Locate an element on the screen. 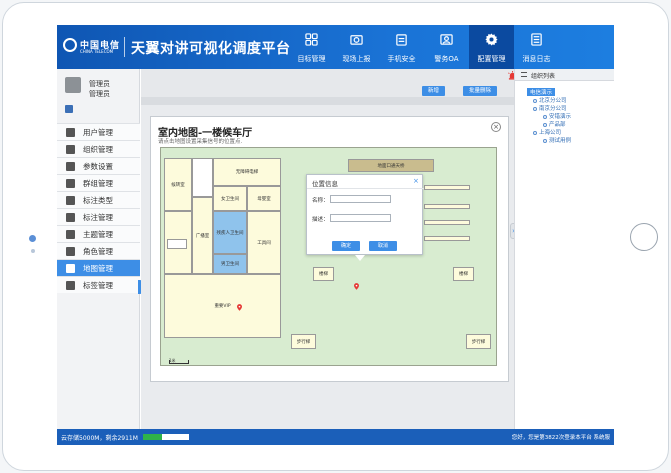 The image size is (671, 473). popup-divider is located at coordinates (365, 188).